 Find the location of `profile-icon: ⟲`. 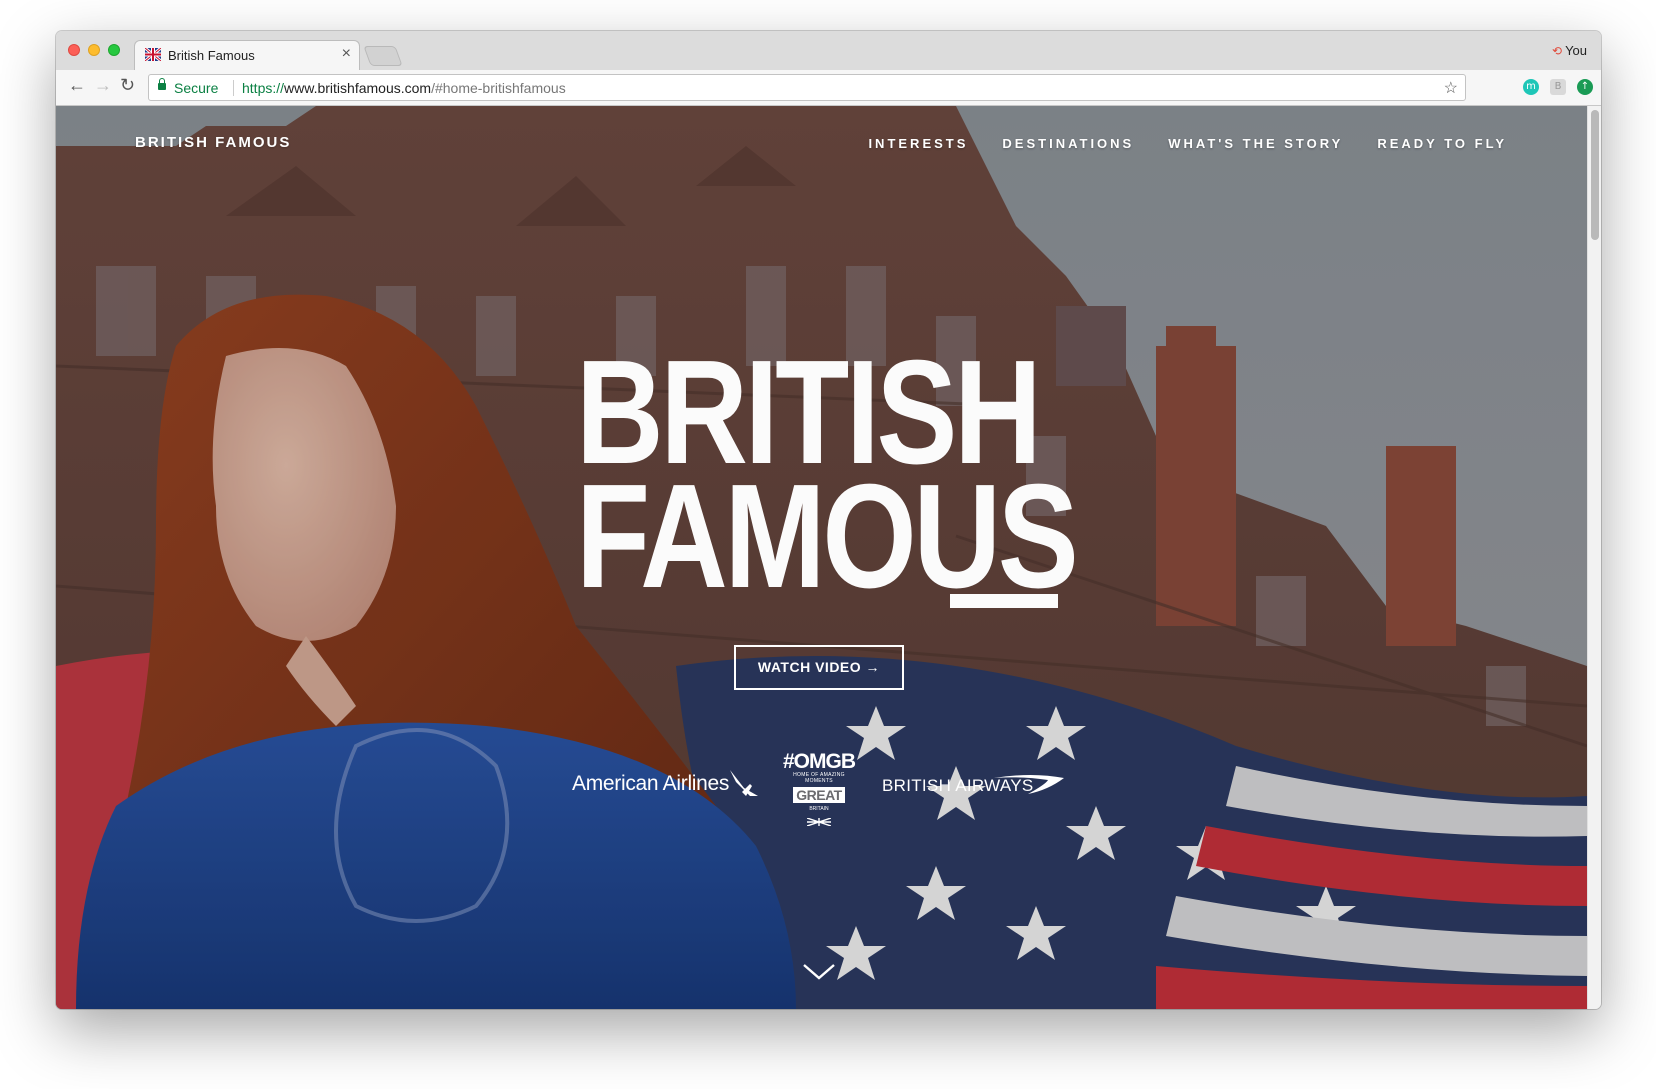

profile-icon: ⟲ is located at coordinates (1557, 51).